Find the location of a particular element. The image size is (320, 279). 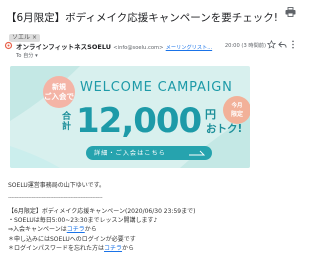

body-line: ・SOELUは毎日5:00~23:30までレッスン開講します♪ is located at coordinates (148, 220).